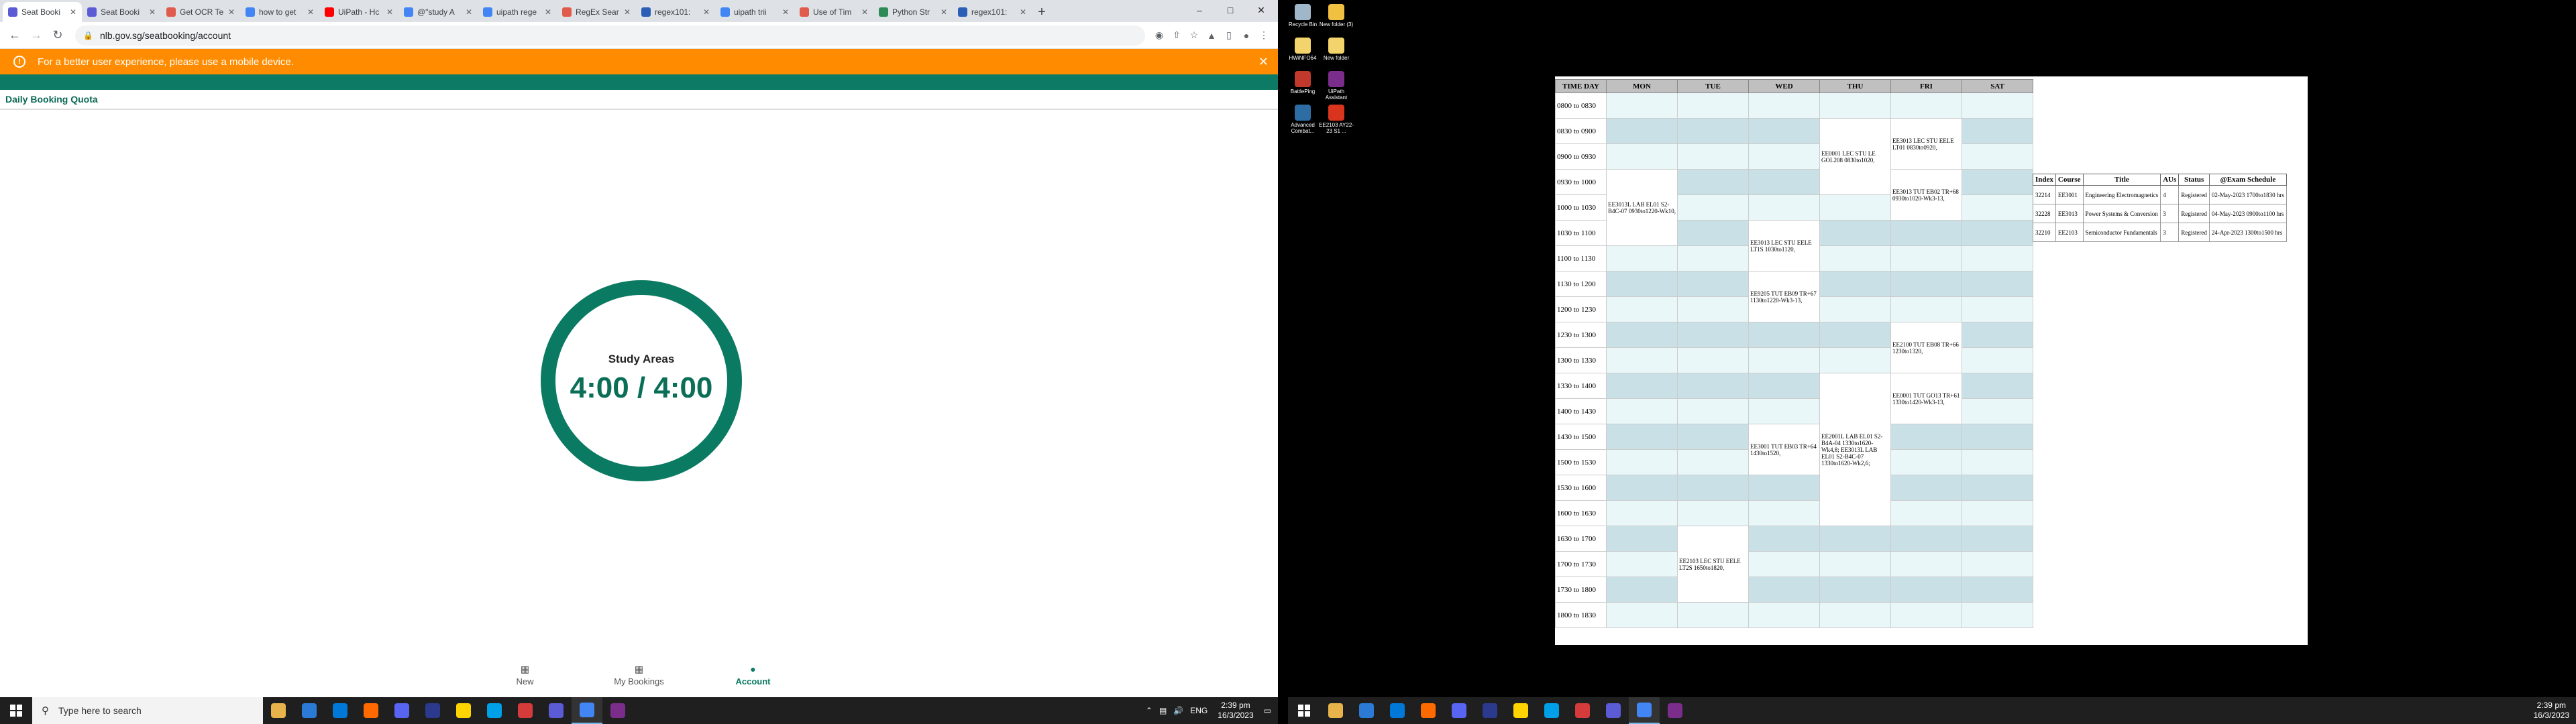  What do you see at coordinates (57, 35) in the screenshot?
I see `reload-icon: ↻` at bounding box center [57, 35].